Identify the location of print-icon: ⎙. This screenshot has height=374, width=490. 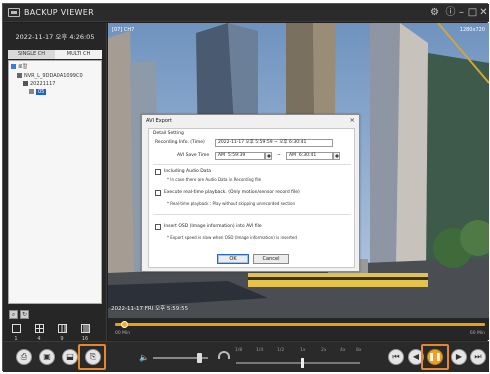
(24, 356).